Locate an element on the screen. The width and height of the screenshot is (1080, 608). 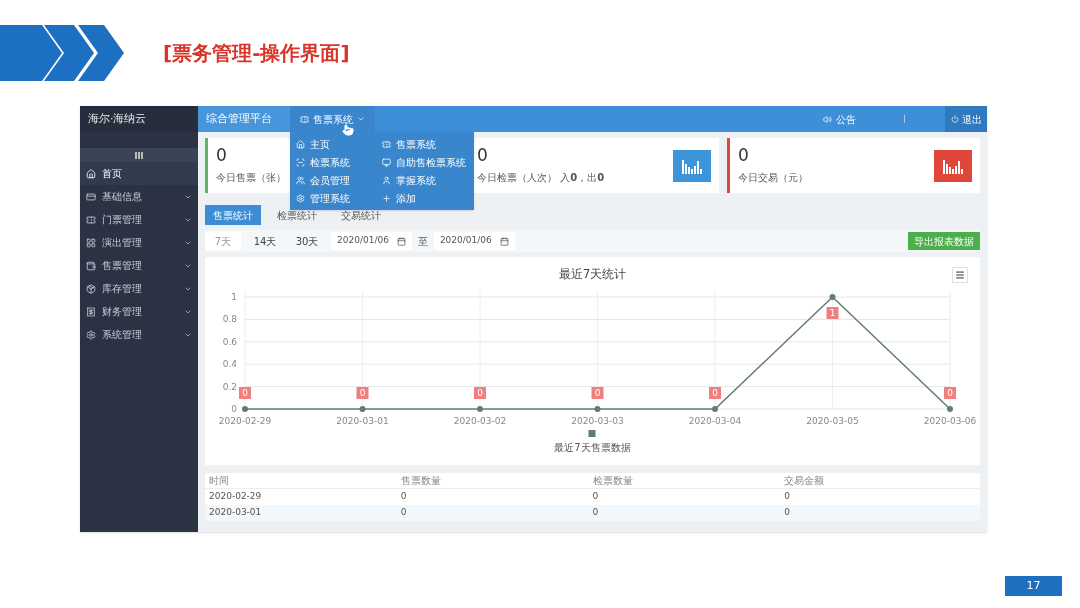
sidebar-item: 演出管理 is located at coordinates (139, 242).